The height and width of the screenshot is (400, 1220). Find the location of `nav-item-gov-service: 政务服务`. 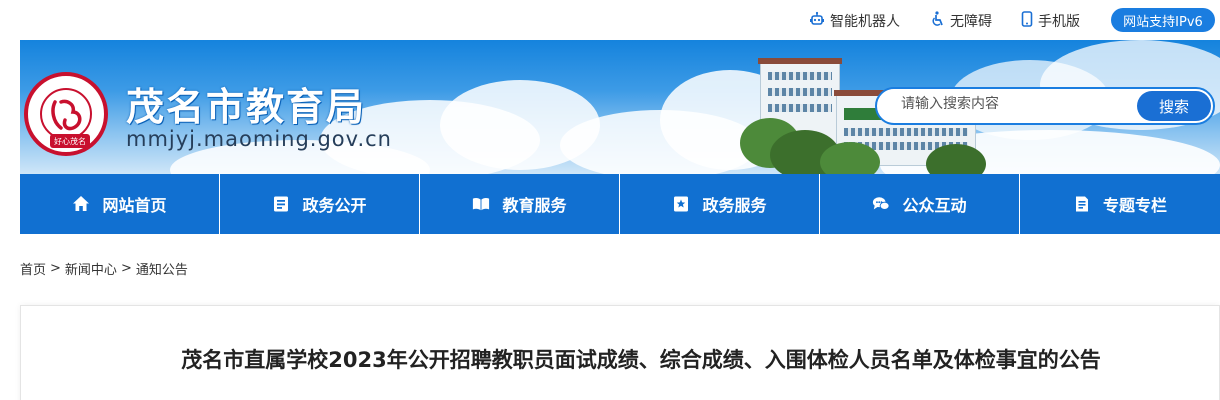

nav-item-gov-service: 政务服务 is located at coordinates (720, 204).